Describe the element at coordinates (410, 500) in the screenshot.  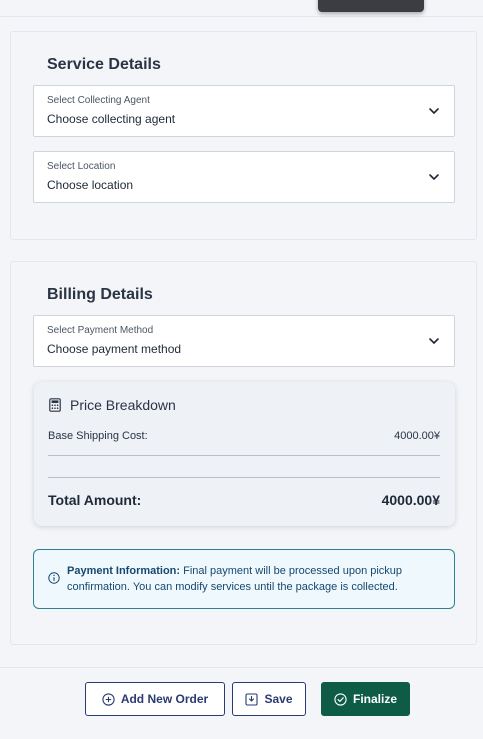
I see `total-amount-value: 4000.00¥` at that location.